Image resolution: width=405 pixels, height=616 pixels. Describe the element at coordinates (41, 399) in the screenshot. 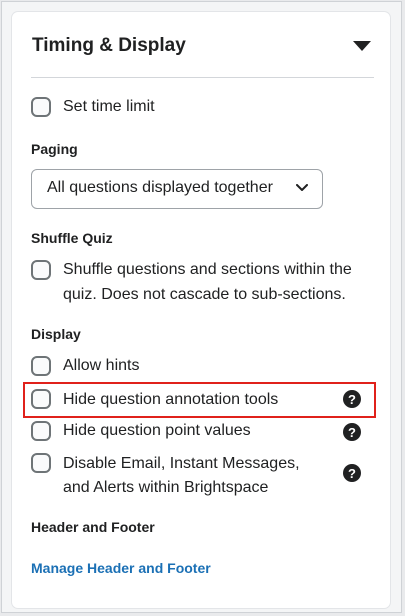

I see `hide-annotation-checkbox` at that location.